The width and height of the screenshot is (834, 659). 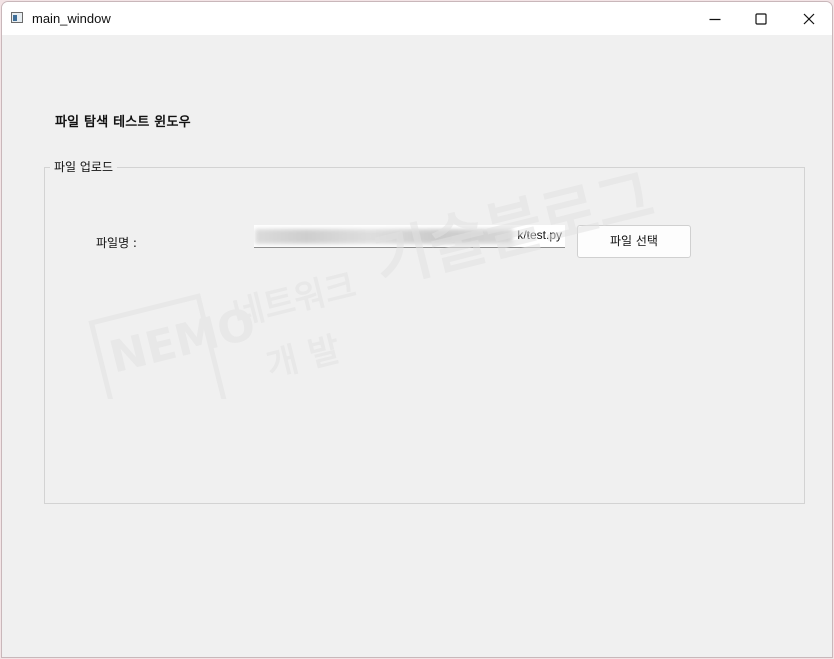 I want to click on close-button, so click(x=809, y=18).